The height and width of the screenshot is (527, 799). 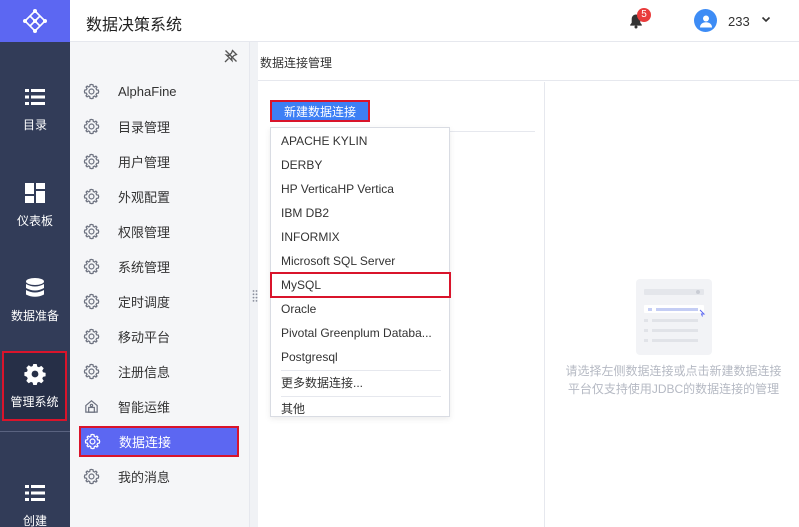 What do you see at coordinates (362, 409) in the screenshot?
I see `connection-type-option: 其他` at bounding box center [362, 409].